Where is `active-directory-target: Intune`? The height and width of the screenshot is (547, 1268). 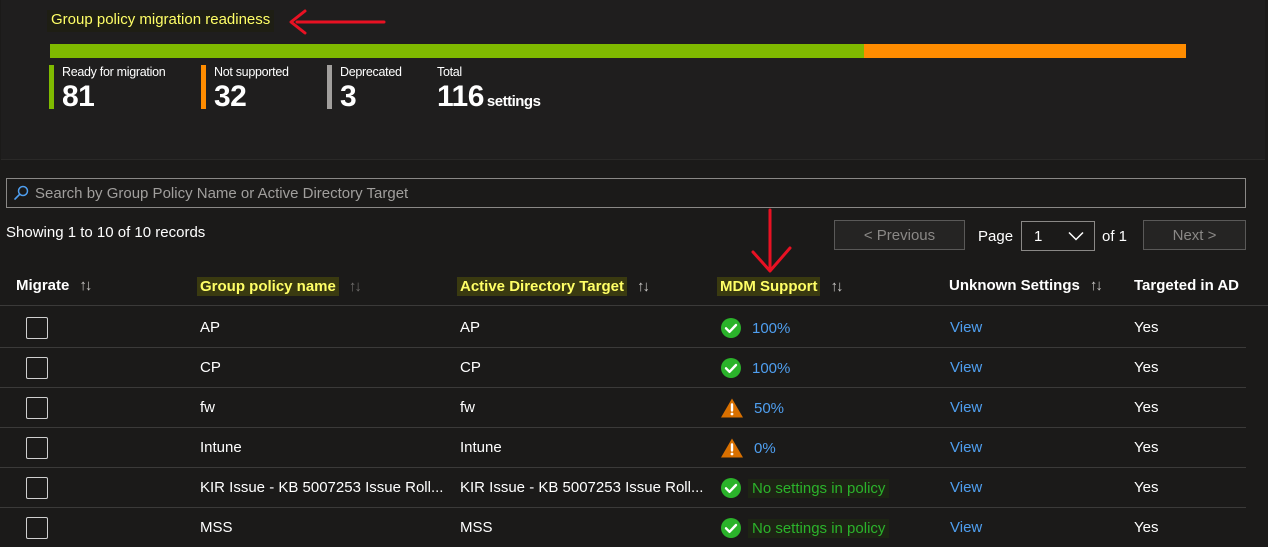 active-directory-target: Intune is located at coordinates (481, 447).